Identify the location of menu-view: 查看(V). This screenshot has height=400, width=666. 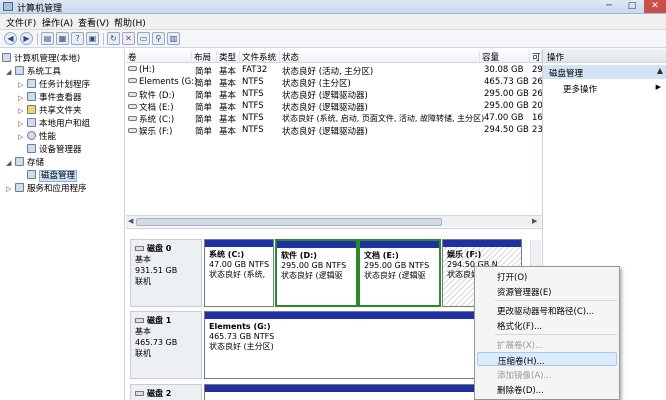
(93, 22).